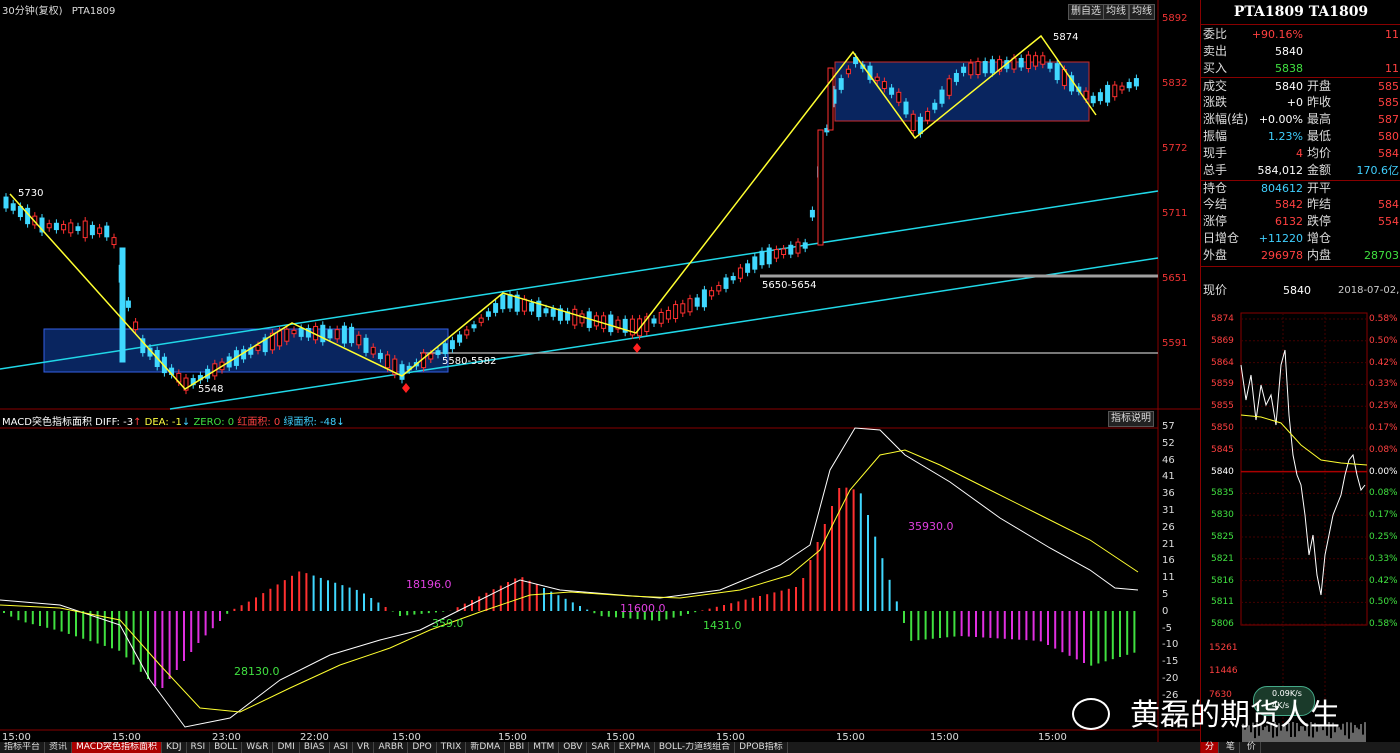 Image resolution: width=1400 pixels, height=753 pixels. I want to click on tab-minute: 分, so click(1210, 747).